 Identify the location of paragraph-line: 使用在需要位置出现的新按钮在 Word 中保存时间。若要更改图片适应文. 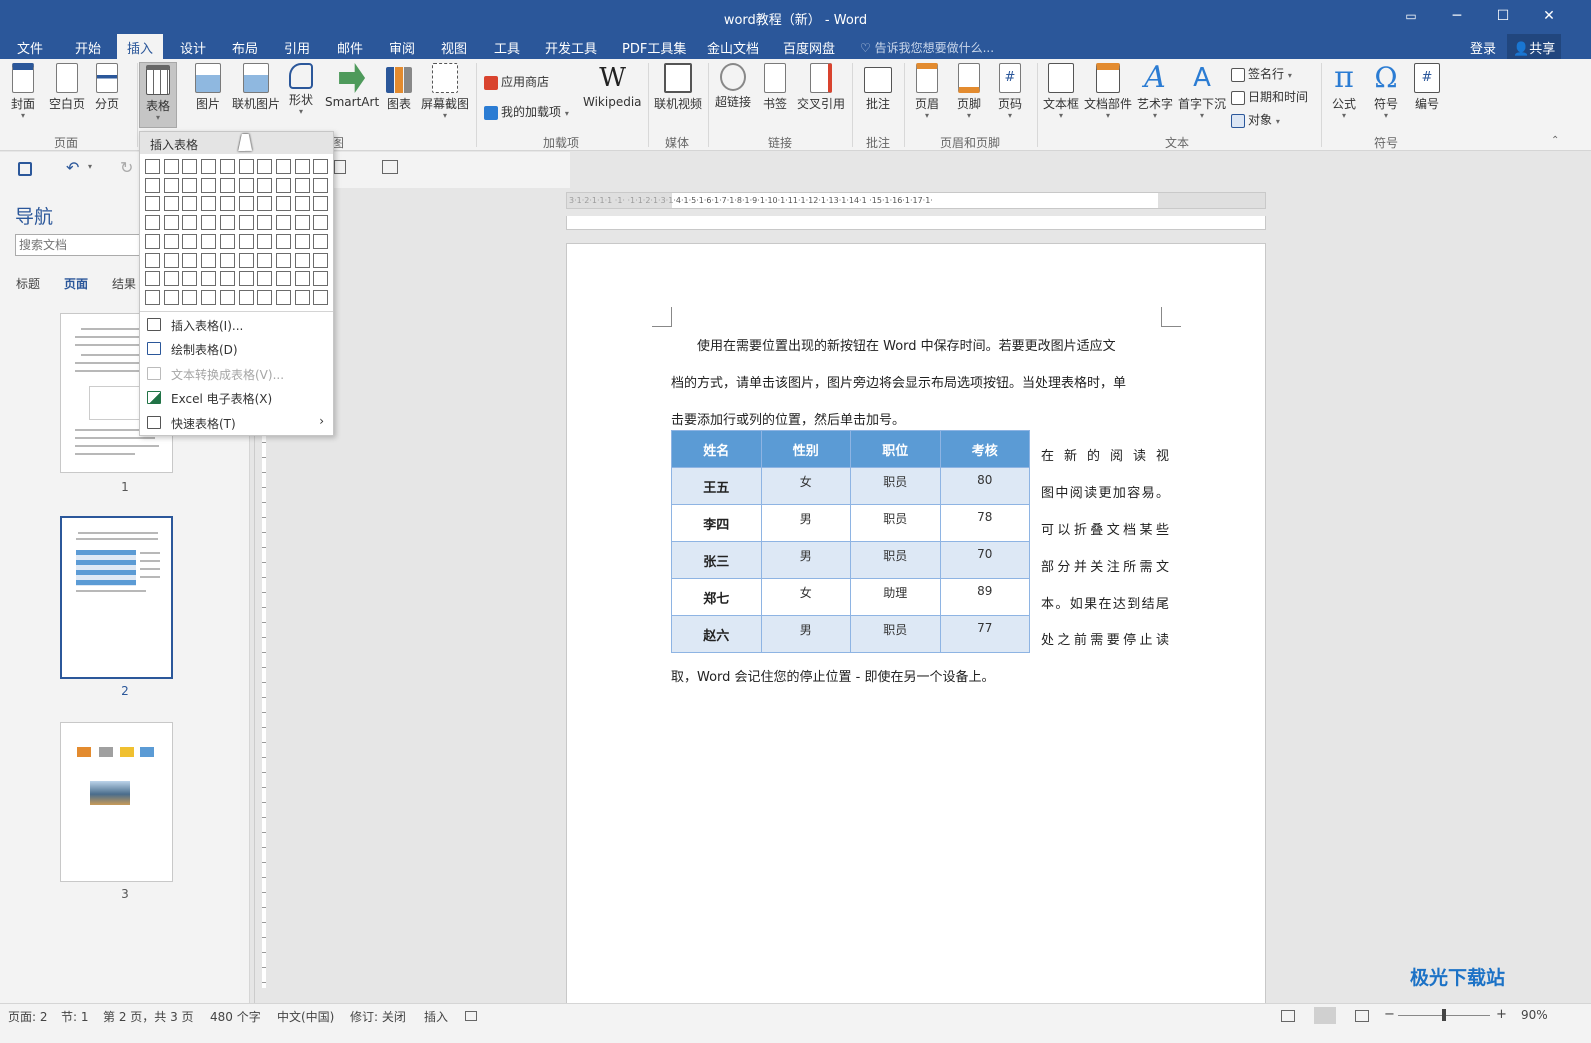
(921, 346).